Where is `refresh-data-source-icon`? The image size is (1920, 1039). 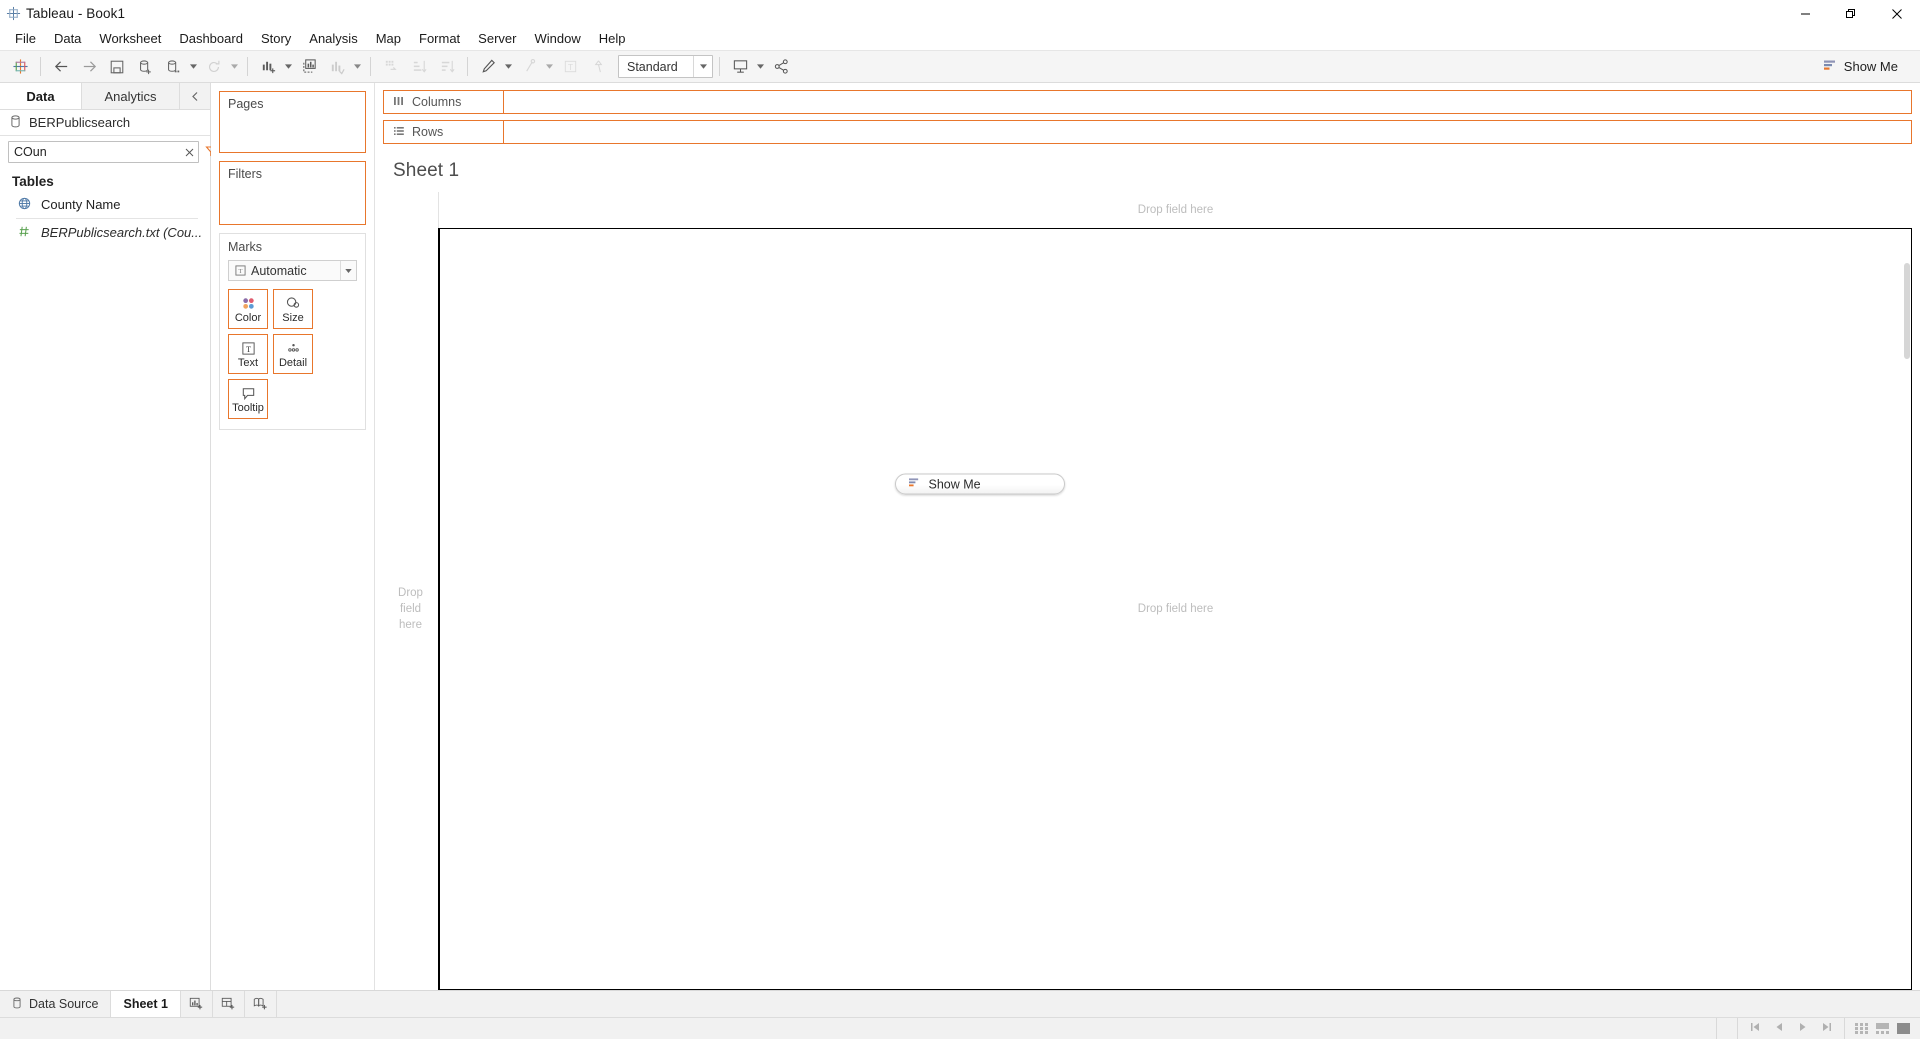
refresh-data-source-icon is located at coordinates (214, 66).